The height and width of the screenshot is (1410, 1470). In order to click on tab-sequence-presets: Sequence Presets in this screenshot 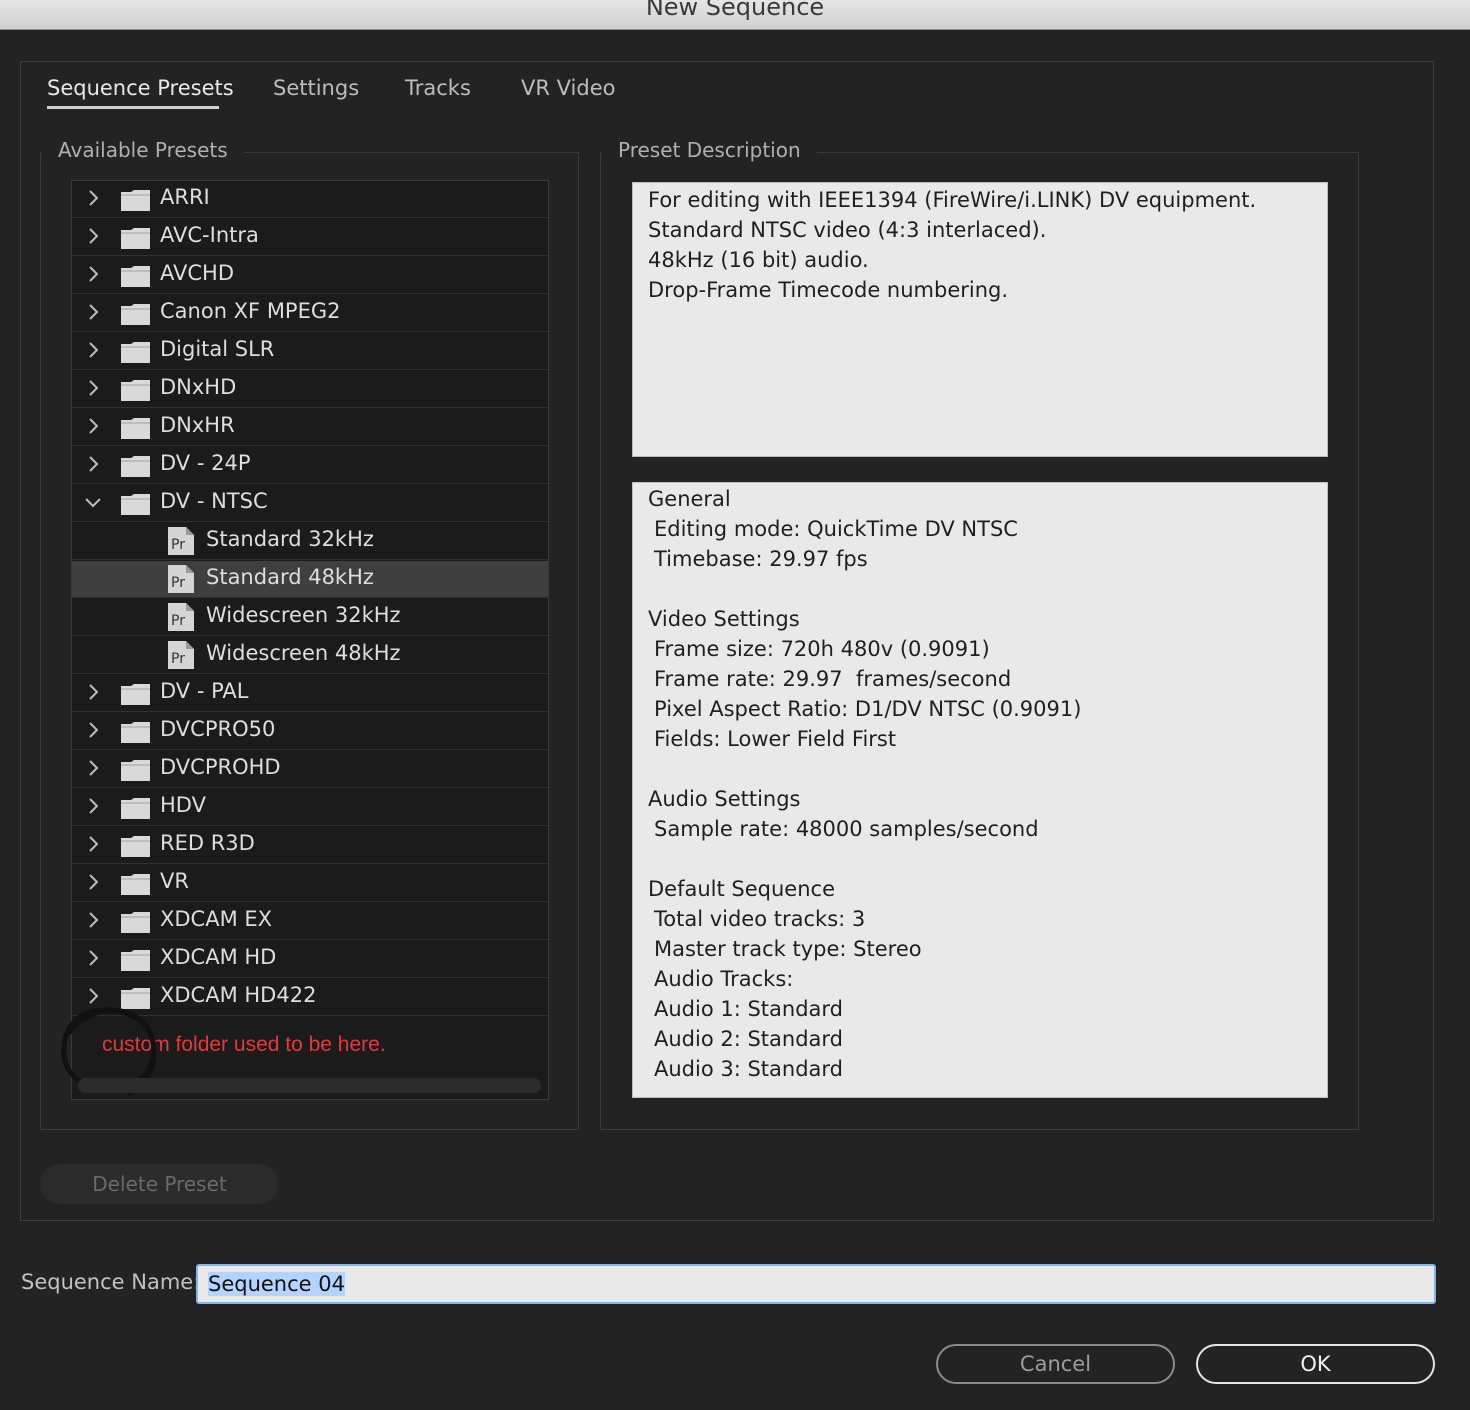, I will do `click(140, 88)`.